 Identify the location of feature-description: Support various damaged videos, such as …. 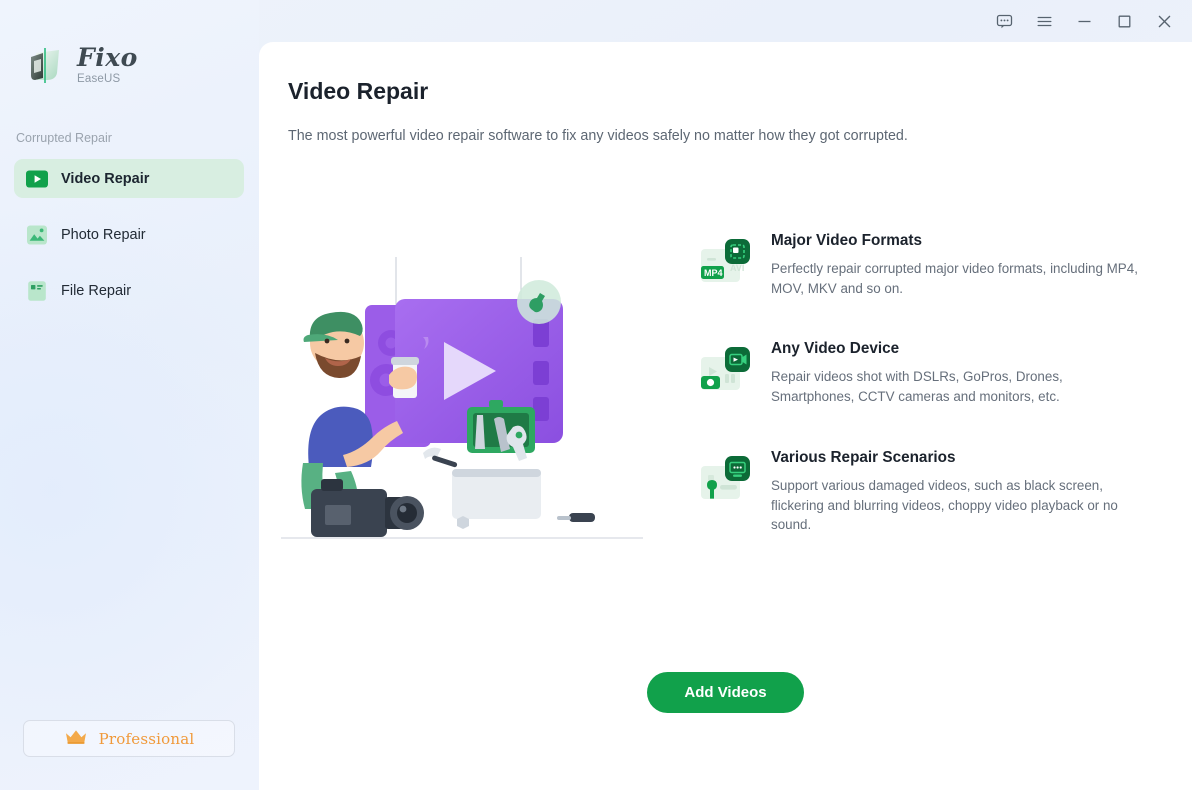
(944, 505).